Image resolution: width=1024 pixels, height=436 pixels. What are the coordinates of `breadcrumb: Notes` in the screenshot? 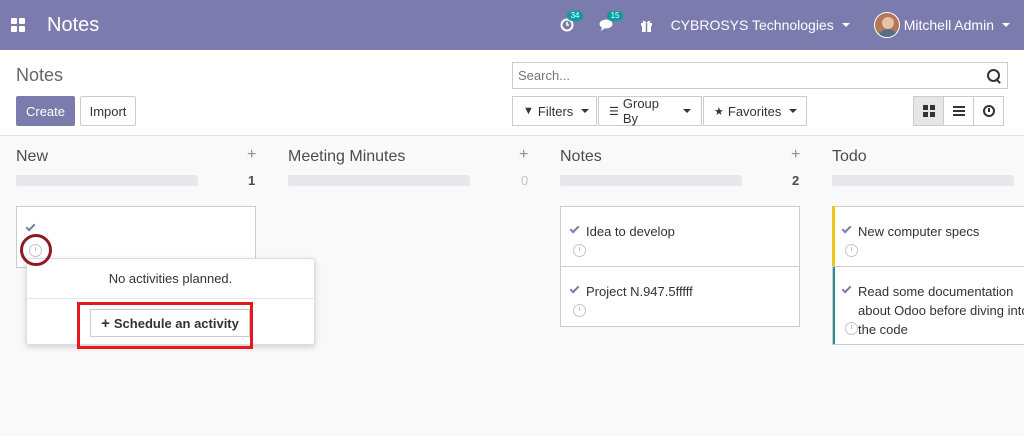 It's located at (40, 75).